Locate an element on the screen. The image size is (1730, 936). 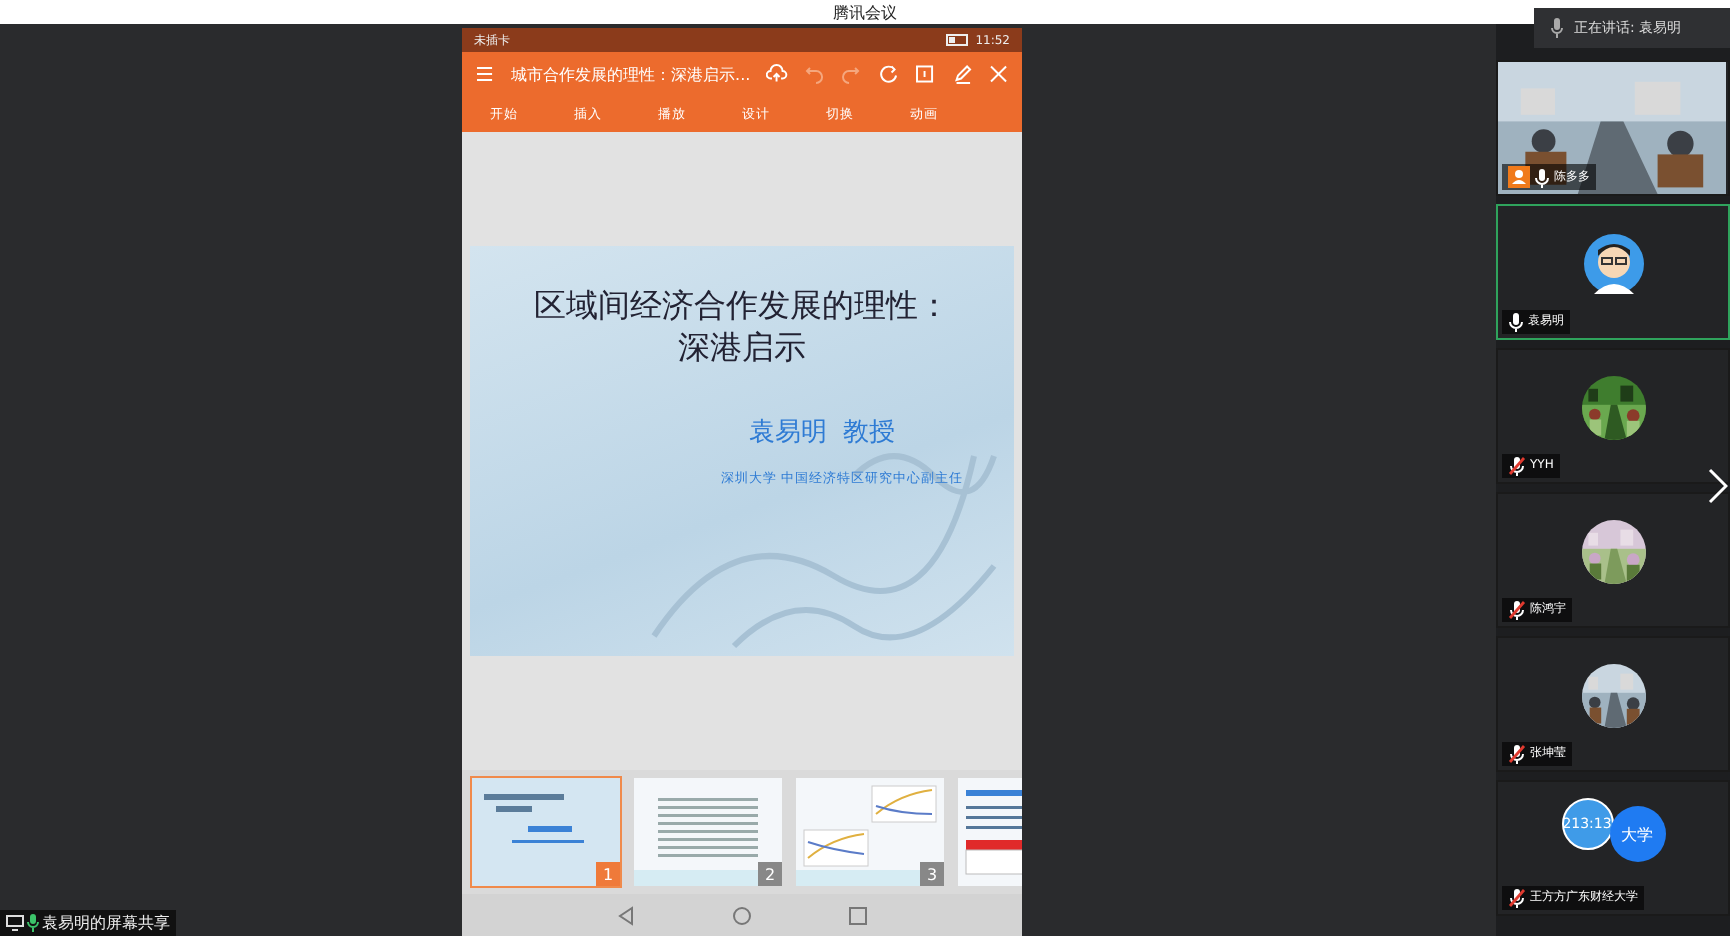
screen-share-icon is located at coordinates (15, 923).